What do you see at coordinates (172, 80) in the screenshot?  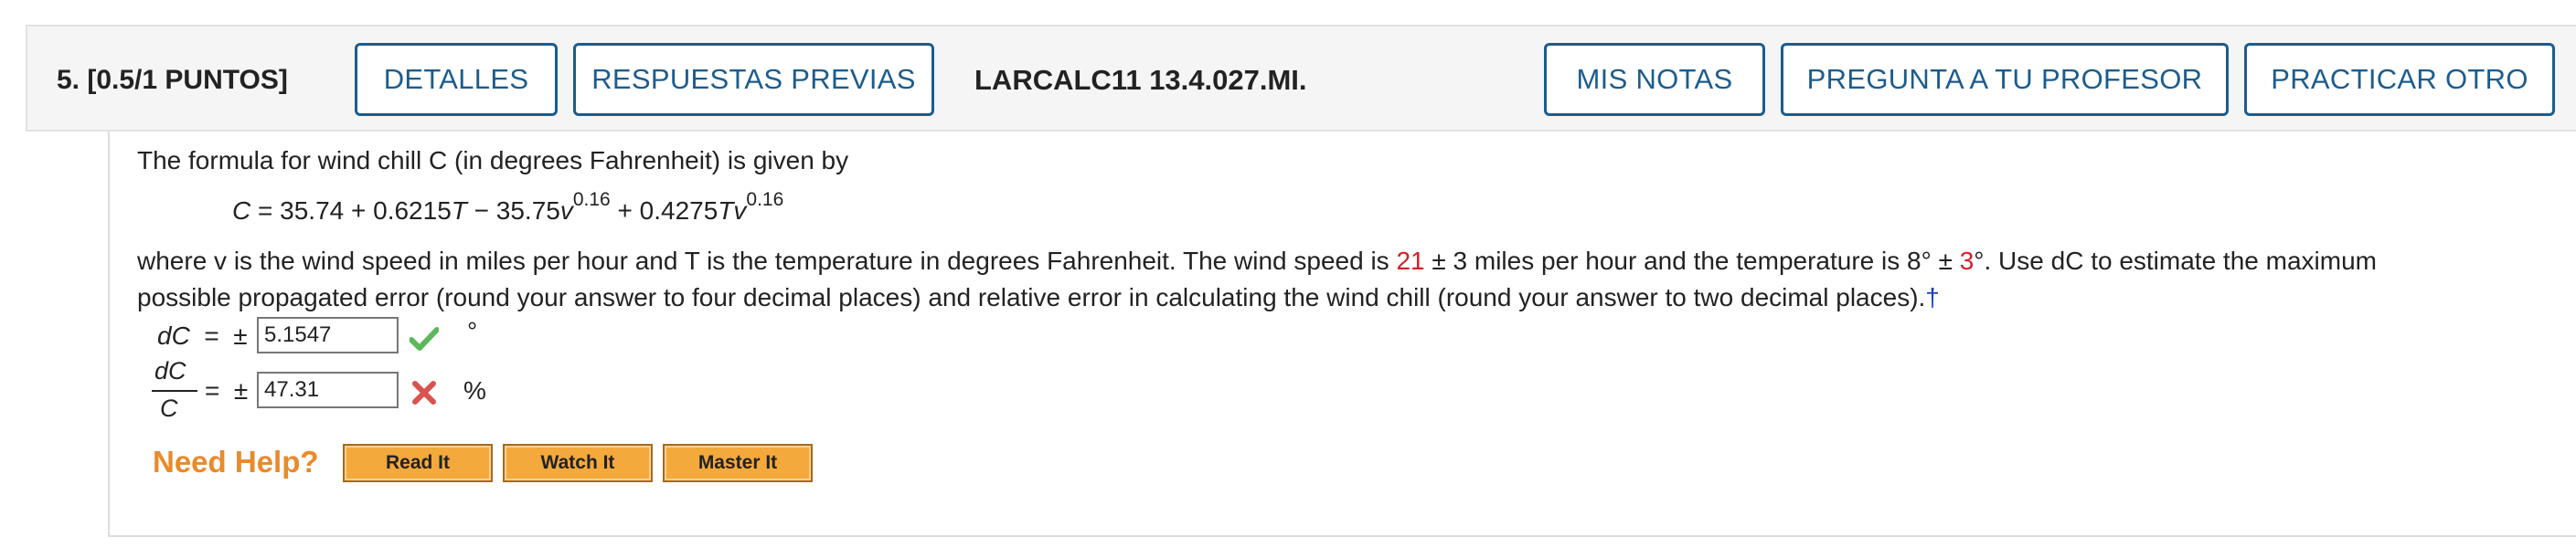 I see `question-number-points: 5. [0.5/1 PUNTOS]` at bounding box center [172, 80].